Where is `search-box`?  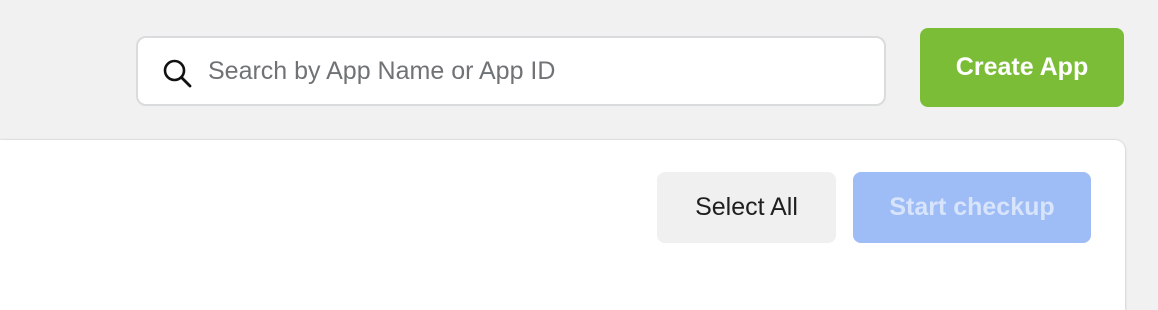
search-box is located at coordinates (511, 71).